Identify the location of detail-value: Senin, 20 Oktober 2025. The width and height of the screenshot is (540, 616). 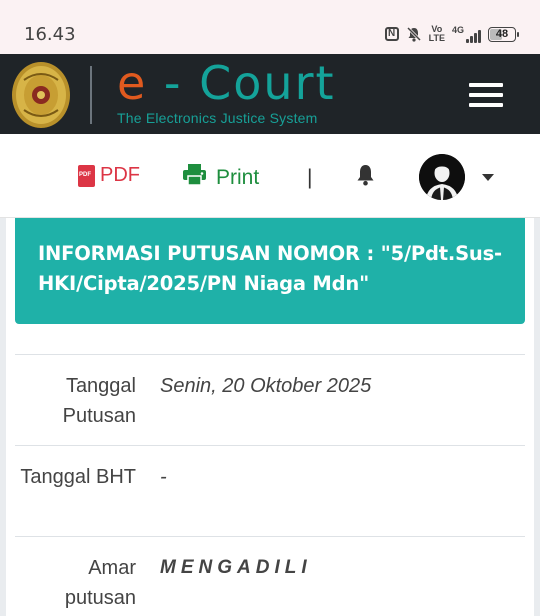
(266, 386).